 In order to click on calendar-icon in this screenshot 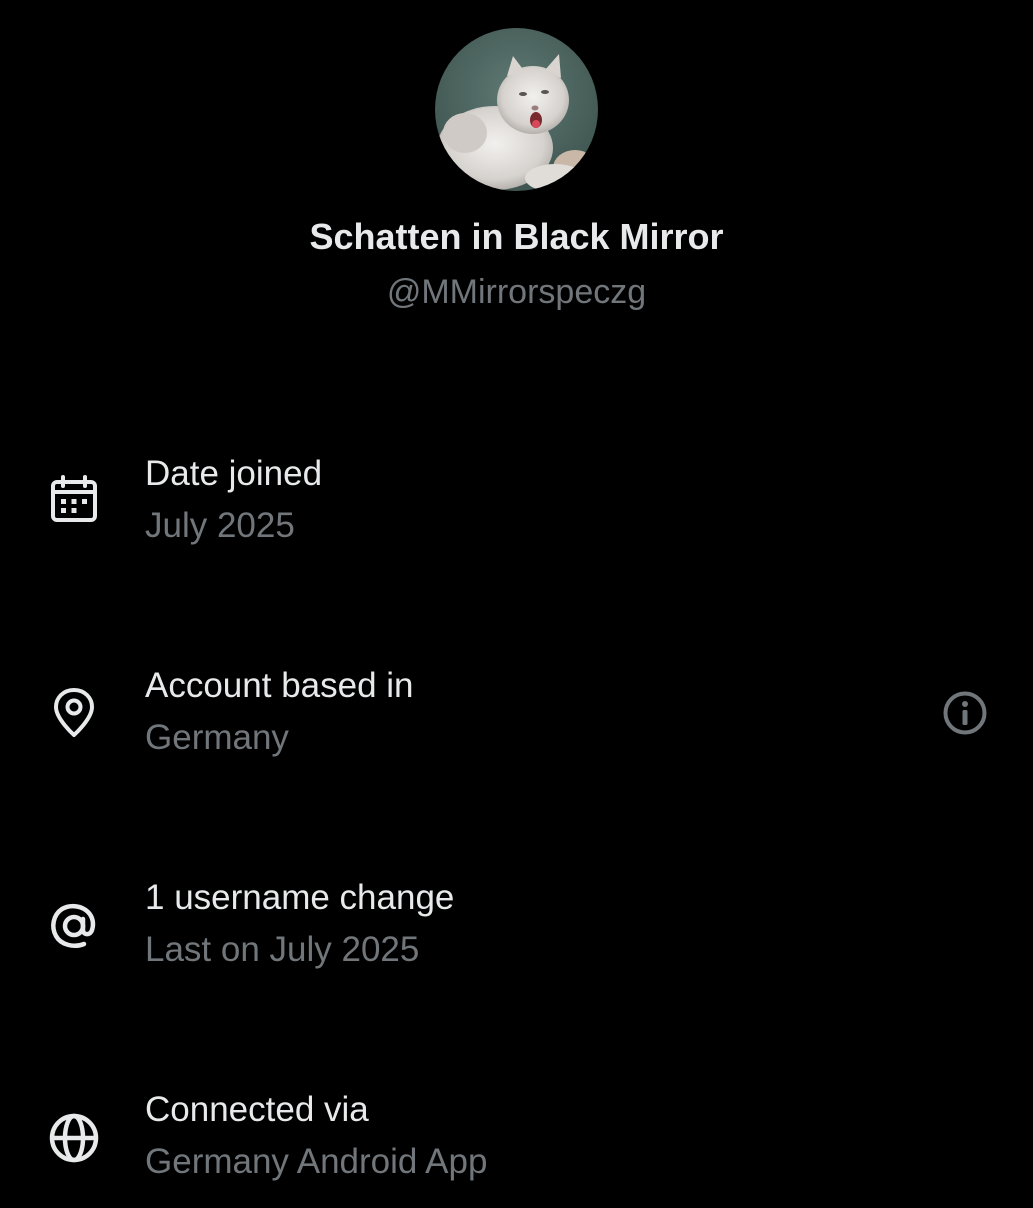, I will do `click(74, 500)`.